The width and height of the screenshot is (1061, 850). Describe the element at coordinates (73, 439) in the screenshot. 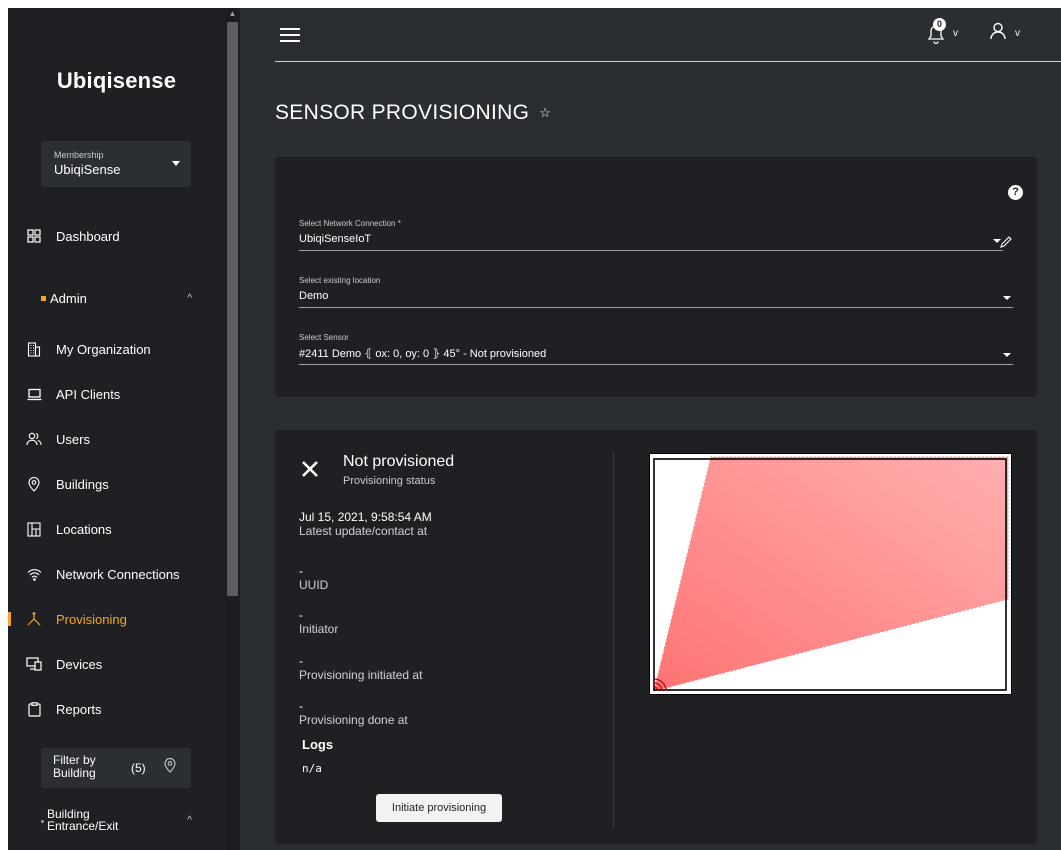

I see `sidebar-item-label: Users` at that location.